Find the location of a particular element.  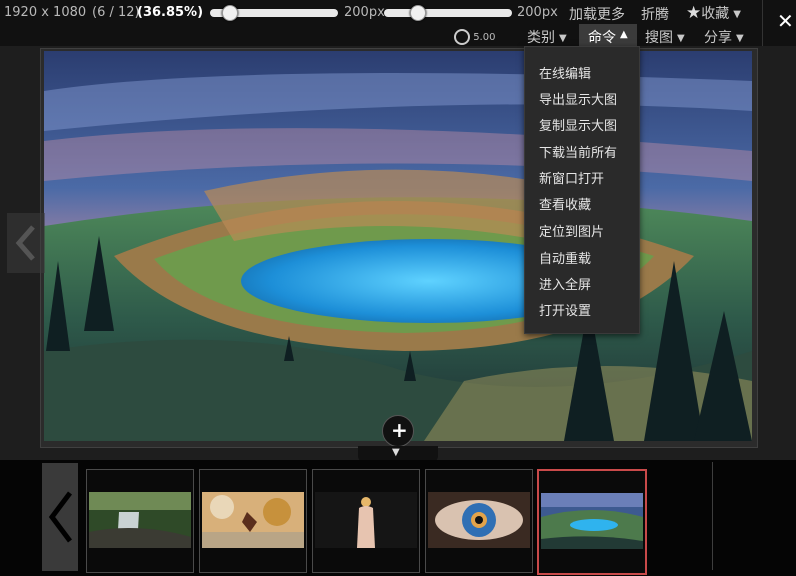

previous-image-button is located at coordinates (26, 243).